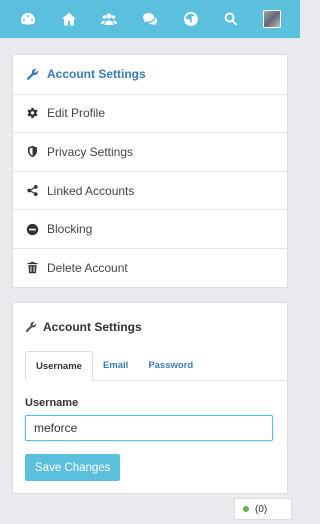  What do you see at coordinates (32, 229) in the screenshot?
I see `minus-circle-icon` at bounding box center [32, 229].